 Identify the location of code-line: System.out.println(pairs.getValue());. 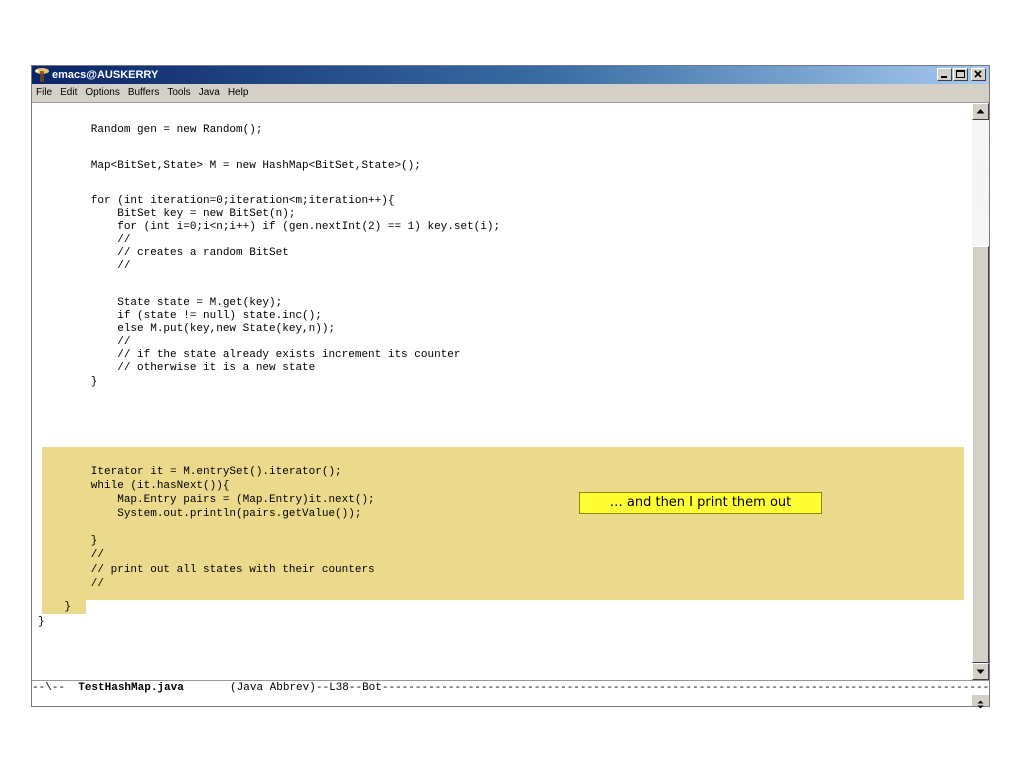
(199, 514).